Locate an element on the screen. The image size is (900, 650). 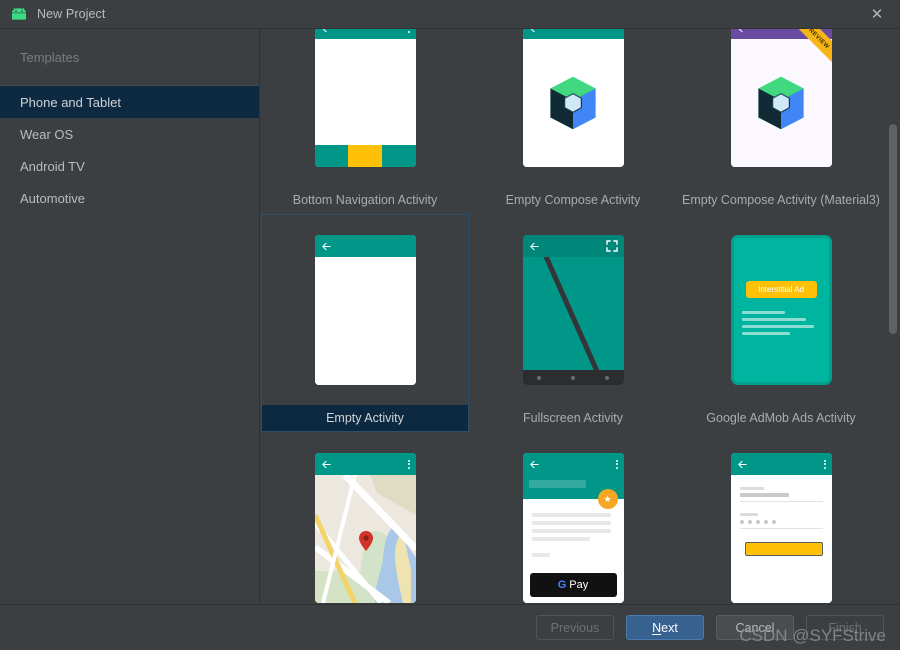
expand-fullscreen-icon is located at coordinates (611, 246).